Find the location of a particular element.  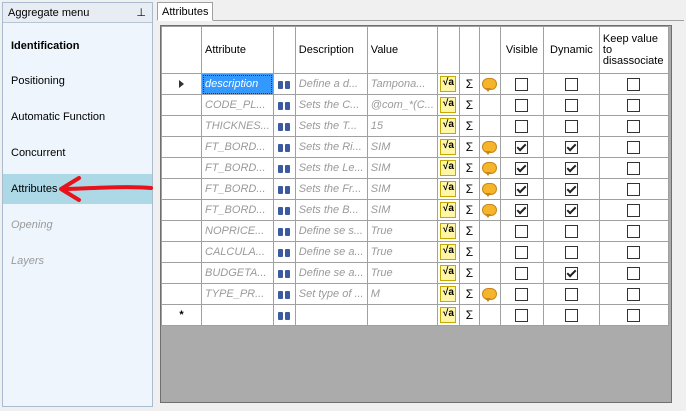

row-header is located at coordinates (181, 294).